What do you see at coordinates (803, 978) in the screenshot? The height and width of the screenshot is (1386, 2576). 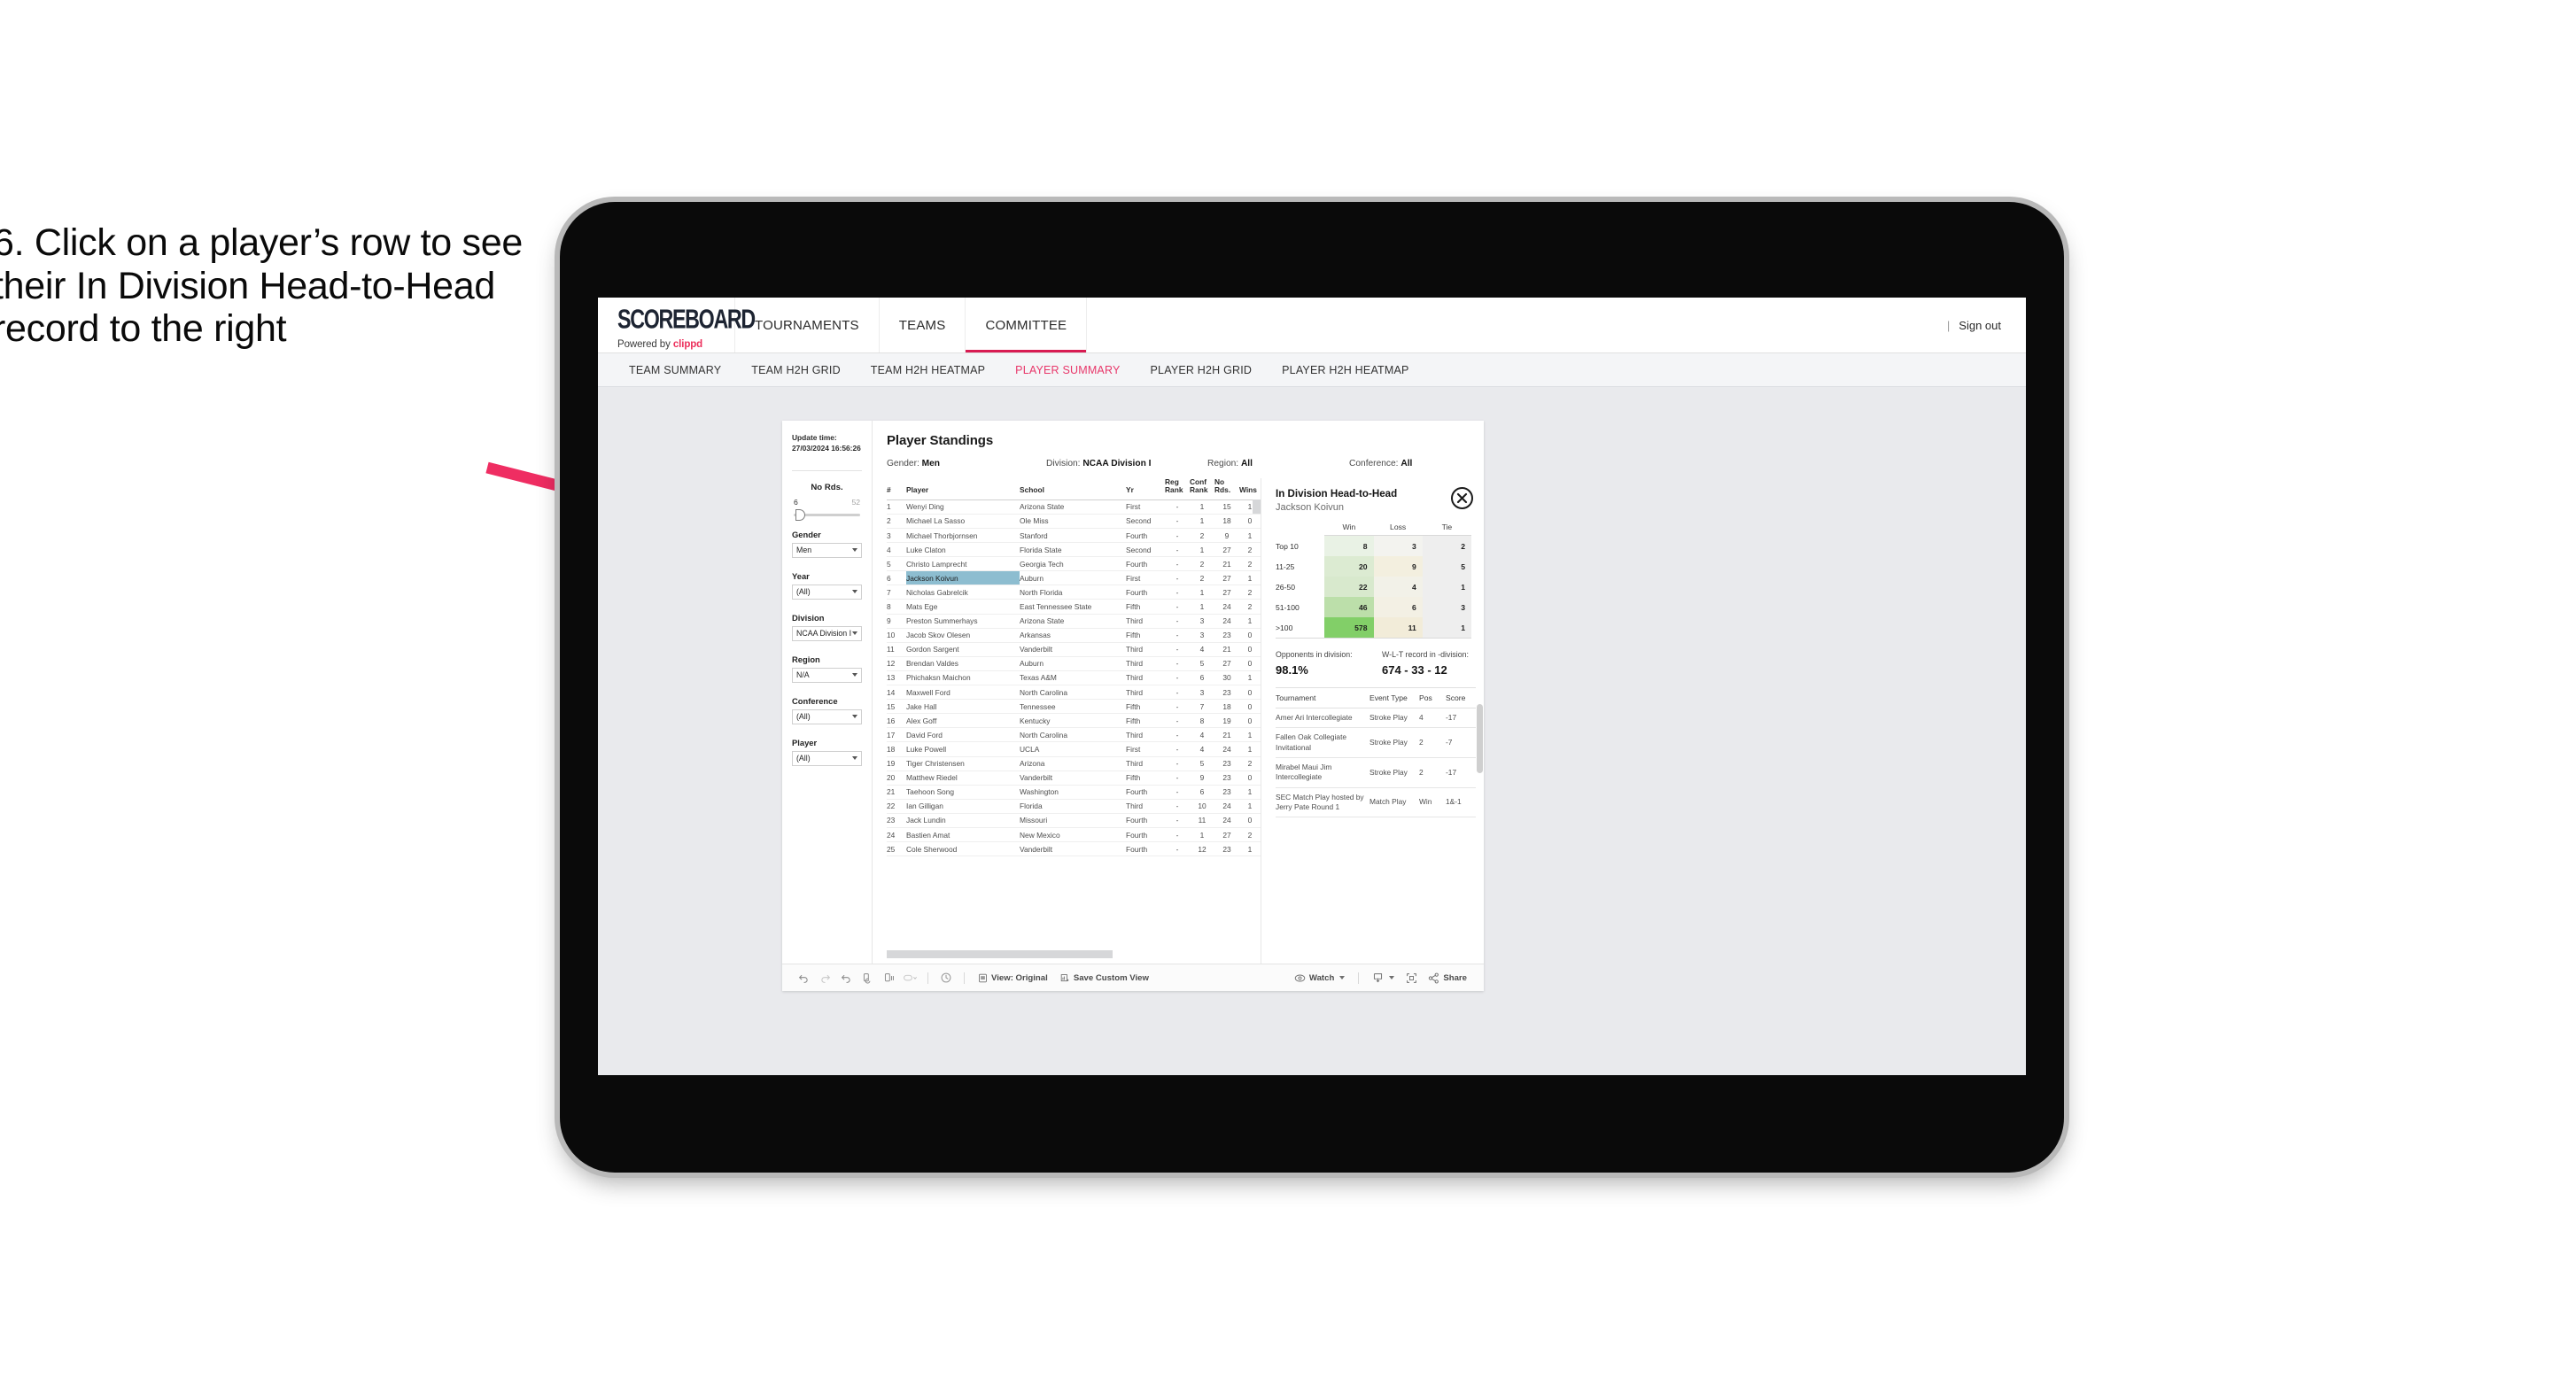 I see `undo-icon` at bounding box center [803, 978].